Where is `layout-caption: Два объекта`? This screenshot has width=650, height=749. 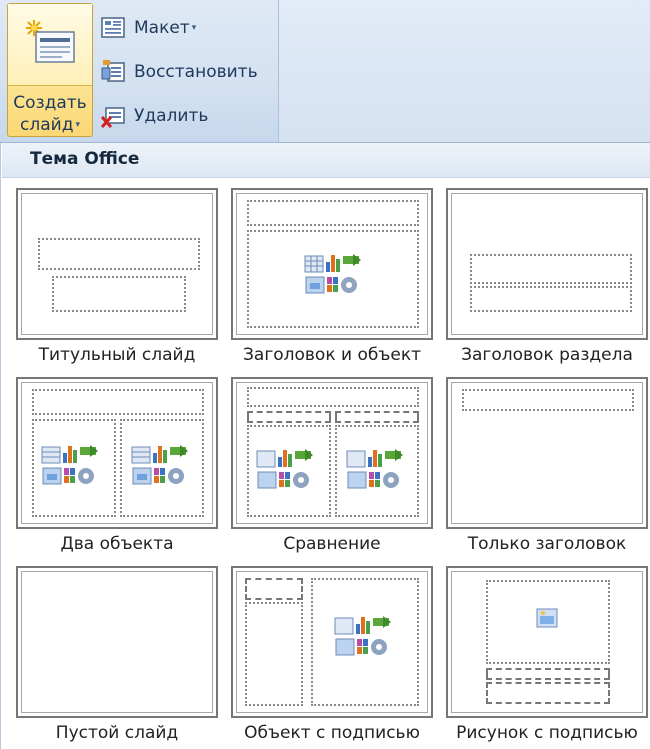 layout-caption: Два объекта is located at coordinates (117, 544).